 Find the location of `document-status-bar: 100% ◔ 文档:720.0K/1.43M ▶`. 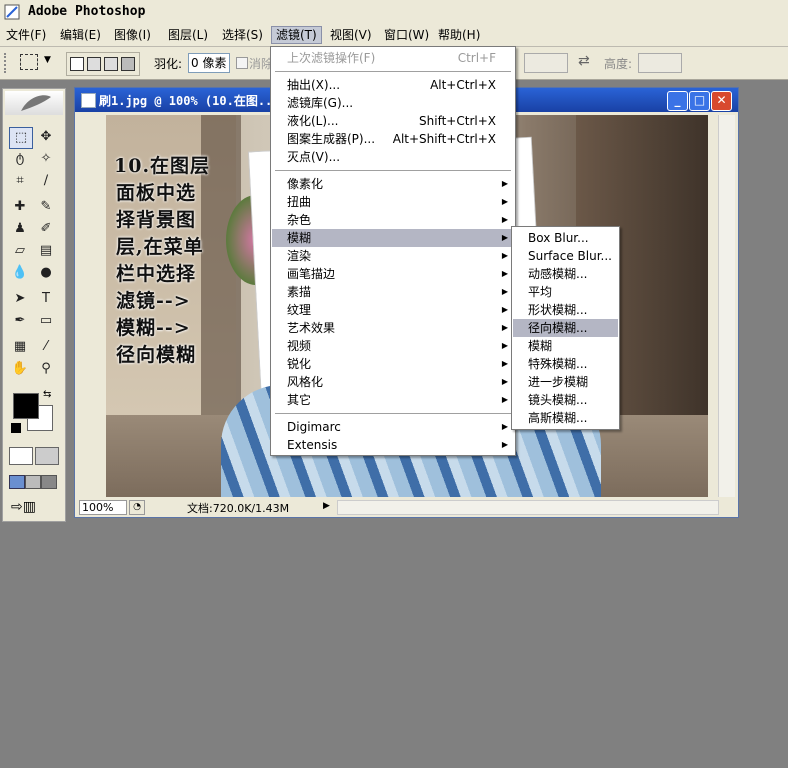

document-status-bar: 100% ◔ 文档:720.0K/1.43M ▶ is located at coordinates (398, 507).